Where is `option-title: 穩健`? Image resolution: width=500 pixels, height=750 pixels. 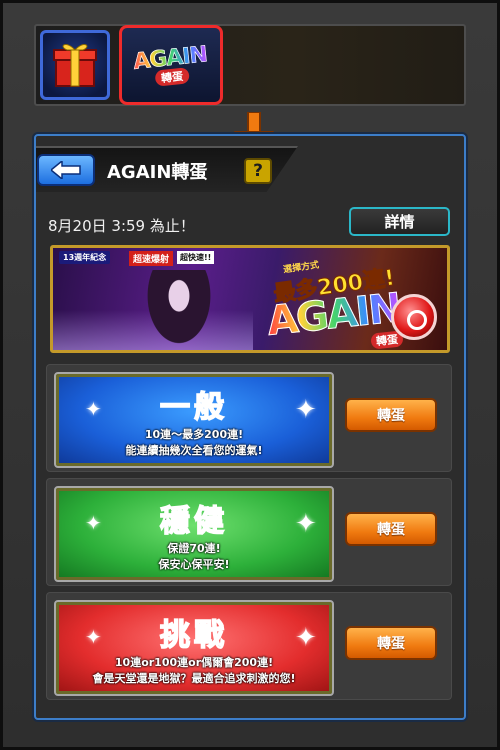 option-title: 穩健 is located at coordinates (193, 521).